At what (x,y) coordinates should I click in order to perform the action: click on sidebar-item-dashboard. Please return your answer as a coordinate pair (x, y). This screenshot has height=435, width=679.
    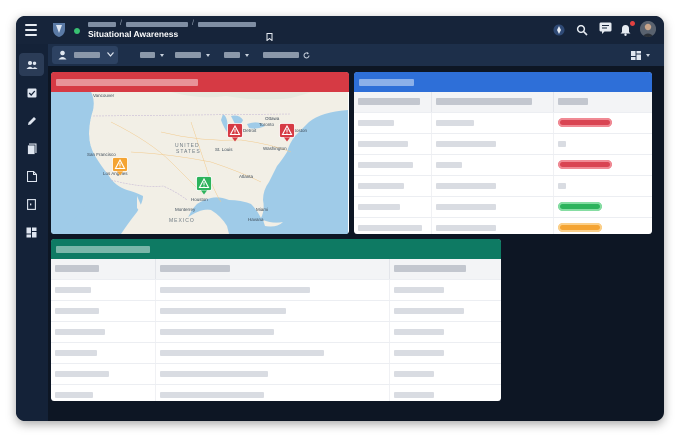
    Looking at the image, I should click on (31, 232).